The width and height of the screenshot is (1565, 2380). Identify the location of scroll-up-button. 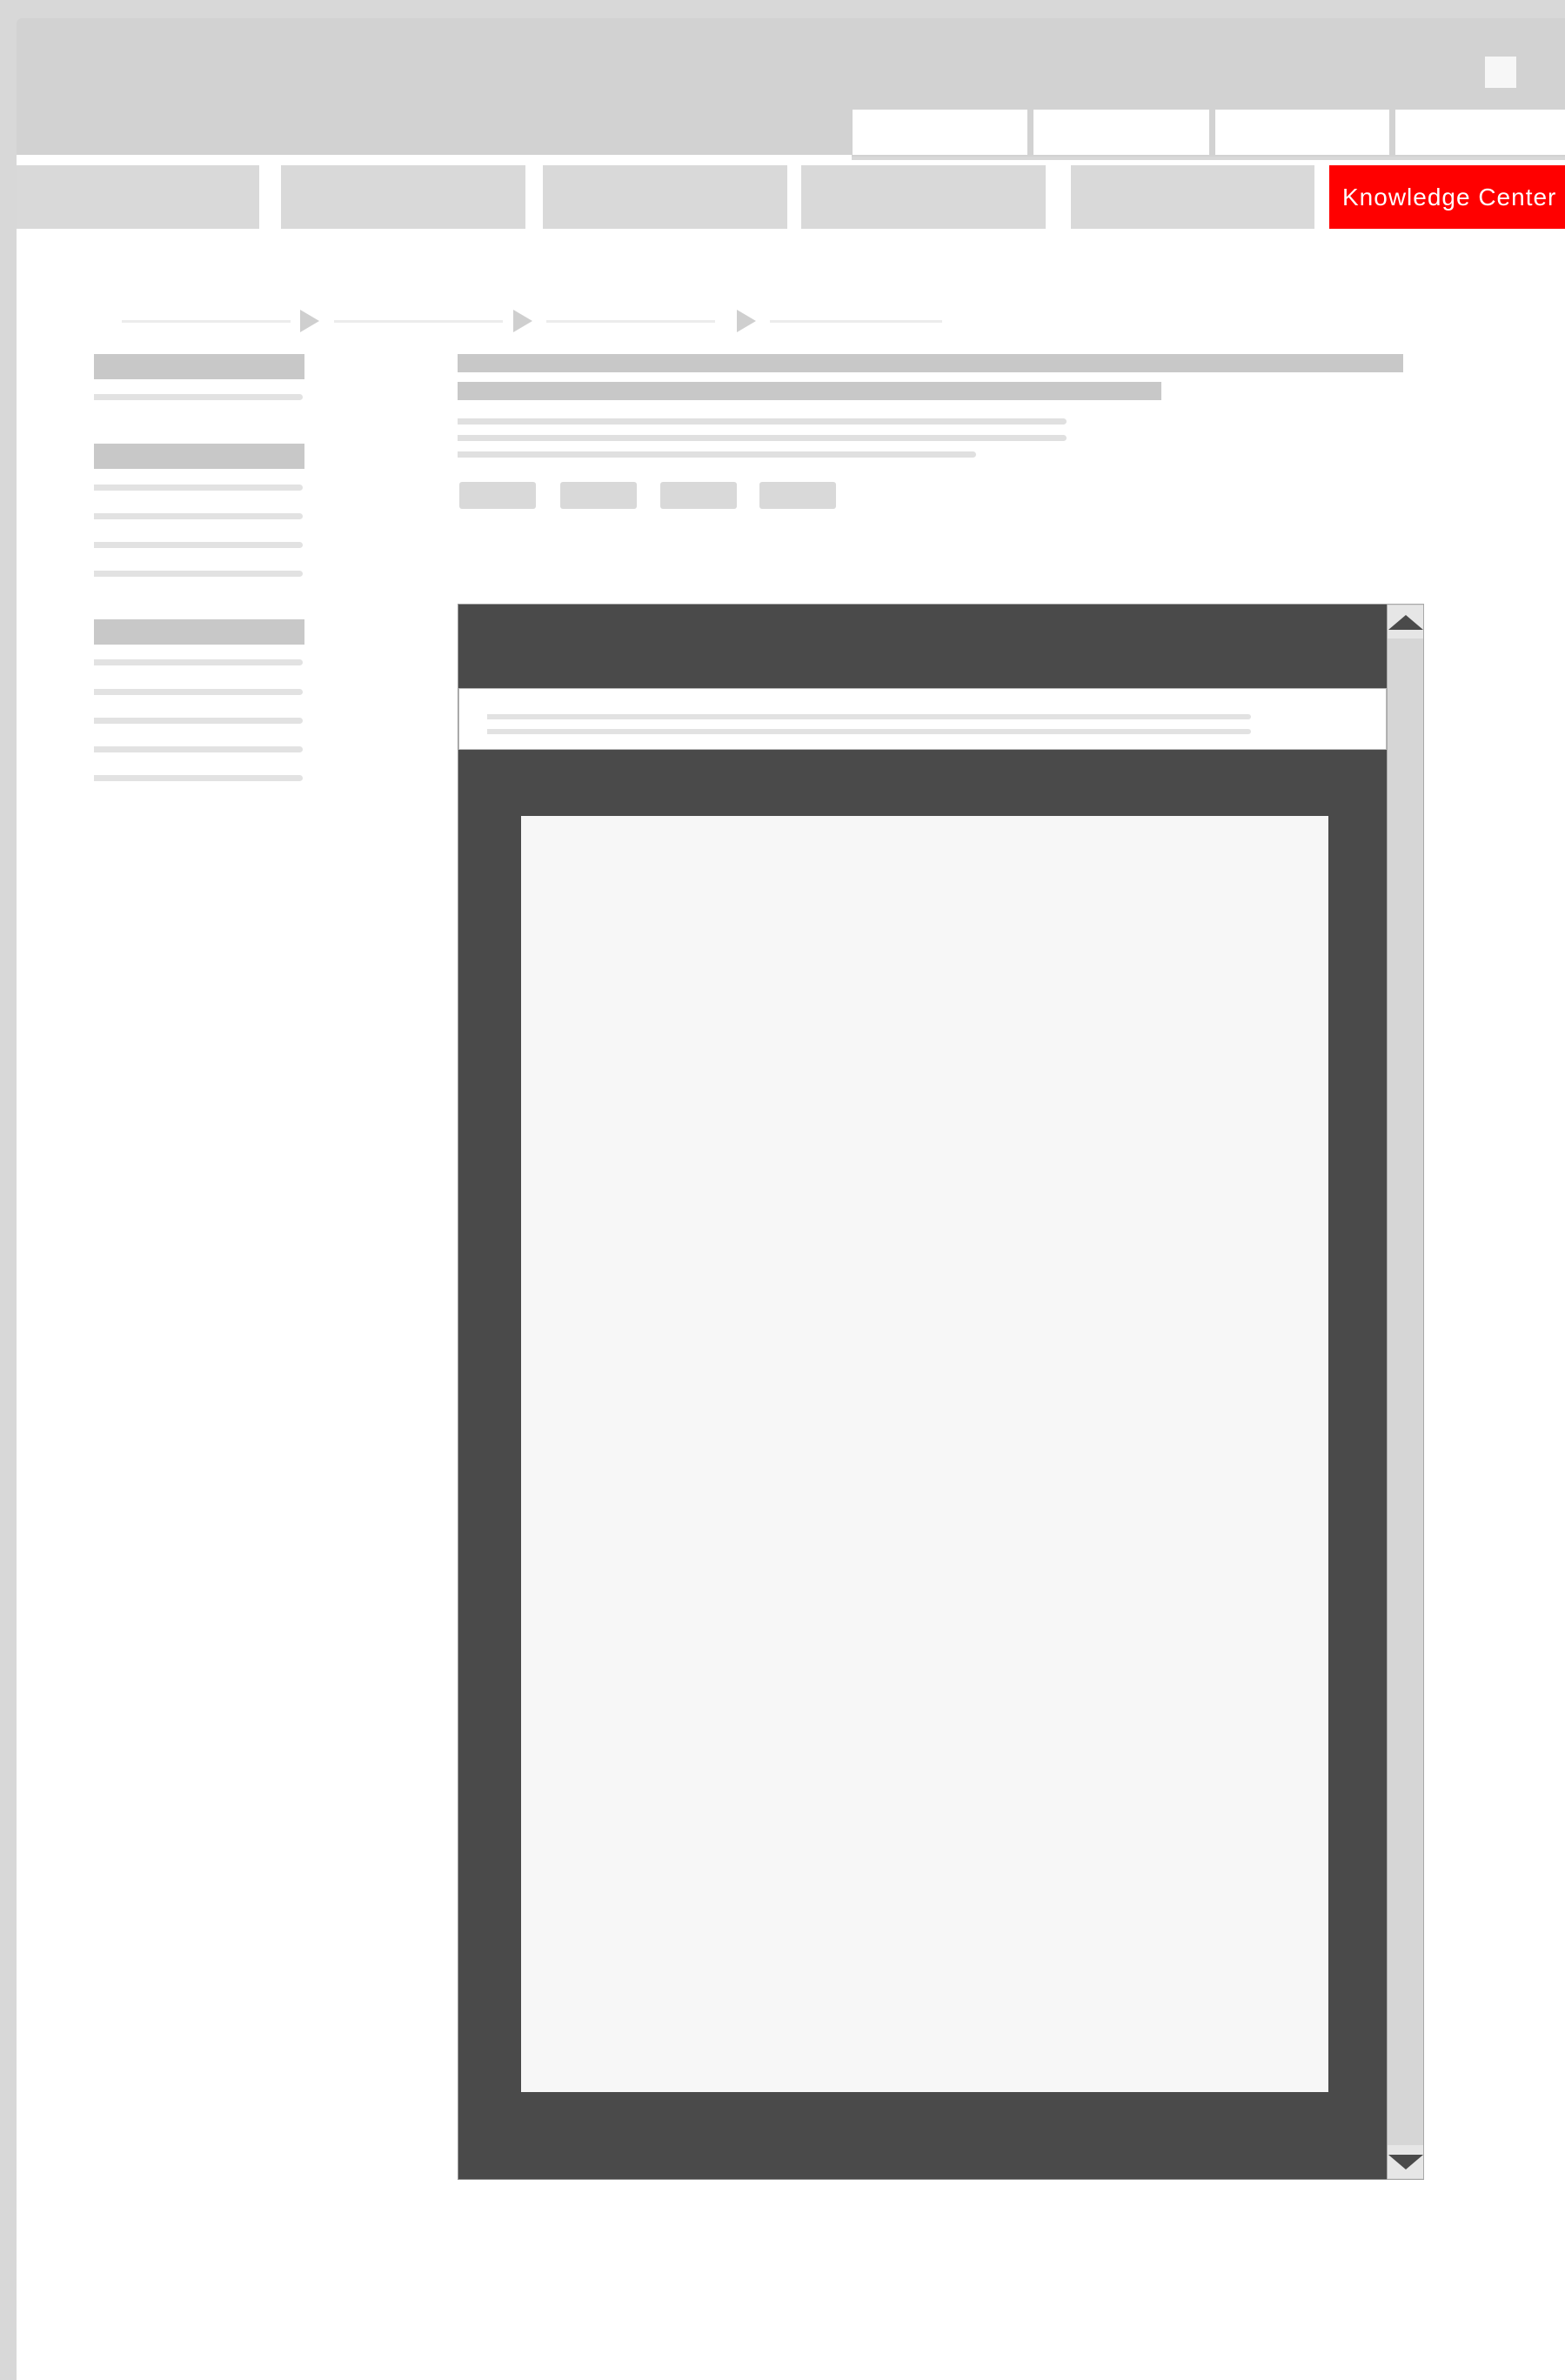
(1405, 621).